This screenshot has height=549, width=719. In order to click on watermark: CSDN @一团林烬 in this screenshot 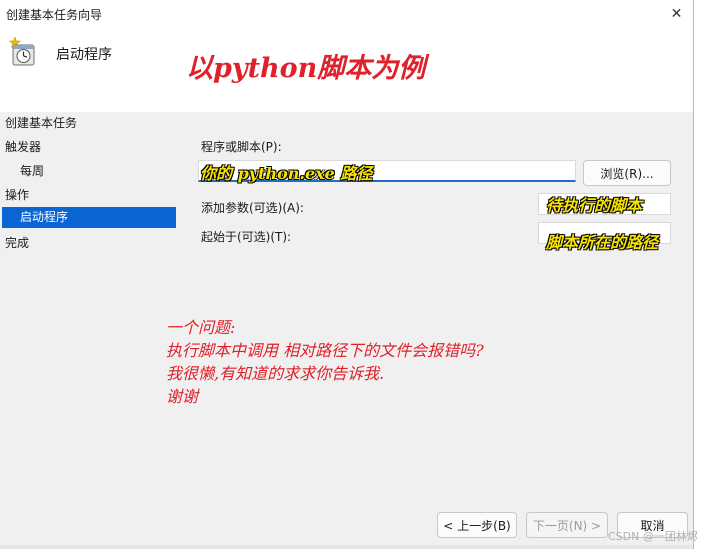, I will do `click(653, 536)`.